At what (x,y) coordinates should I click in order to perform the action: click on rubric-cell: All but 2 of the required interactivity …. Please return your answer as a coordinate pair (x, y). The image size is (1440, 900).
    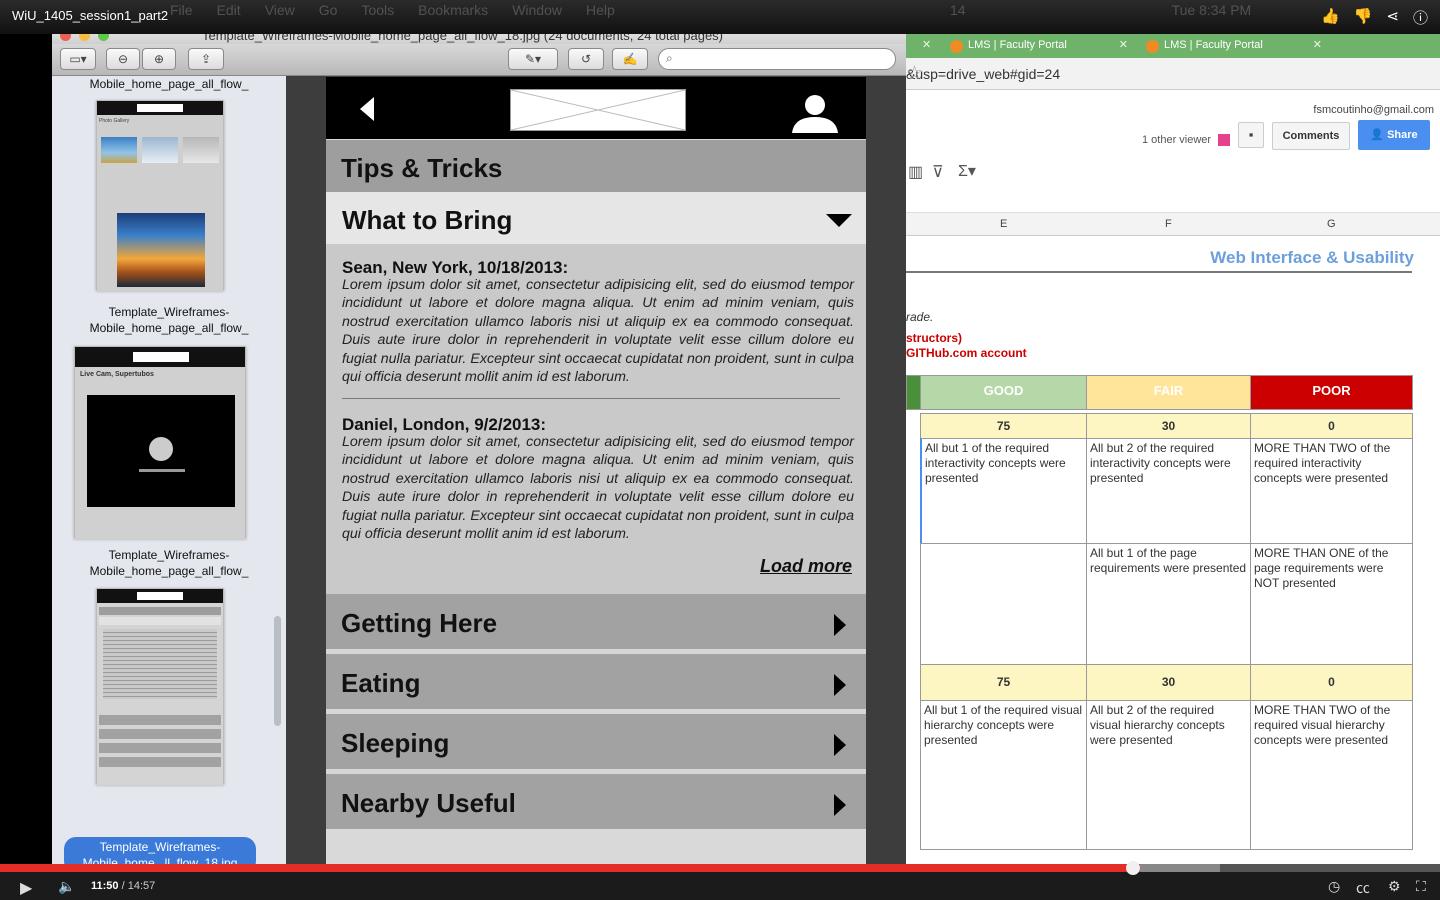
    Looking at the image, I should click on (1168, 491).